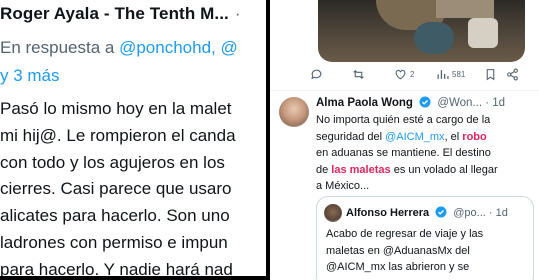 This screenshot has width=539, height=280. What do you see at coordinates (453, 136) in the screenshot?
I see `text-fragment: , el` at bounding box center [453, 136].